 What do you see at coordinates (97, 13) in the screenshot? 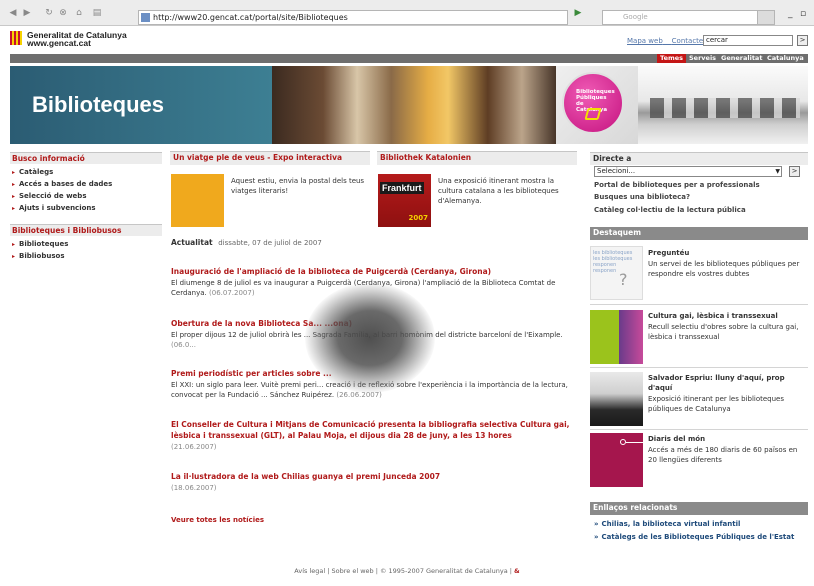
I see `print-icon: ▤` at bounding box center [97, 13].